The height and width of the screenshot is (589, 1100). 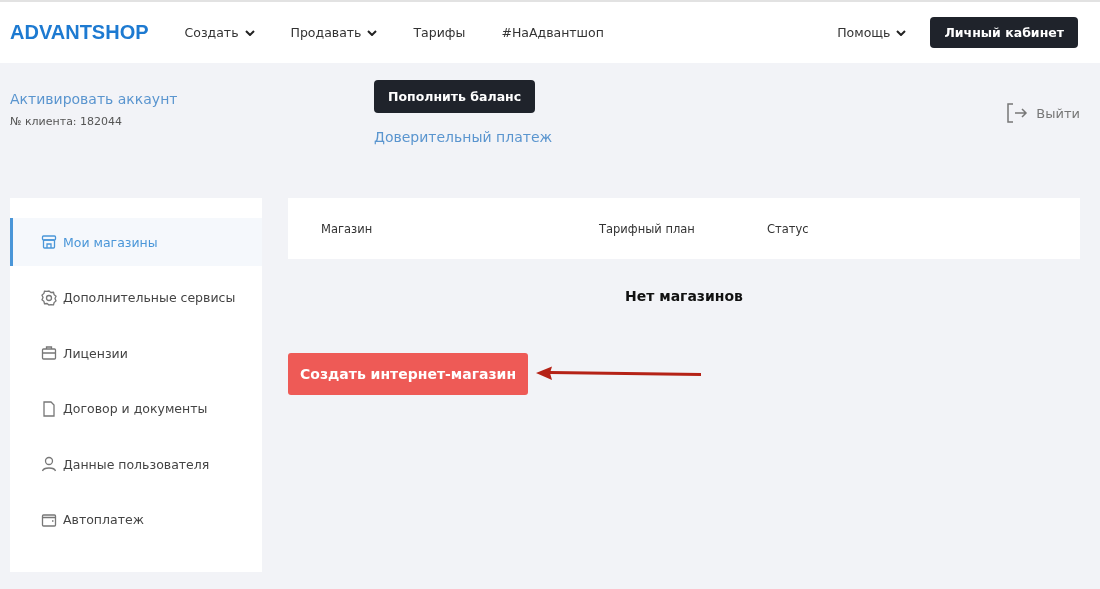 What do you see at coordinates (49, 353) in the screenshot?
I see `briefcase-icon` at bounding box center [49, 353].